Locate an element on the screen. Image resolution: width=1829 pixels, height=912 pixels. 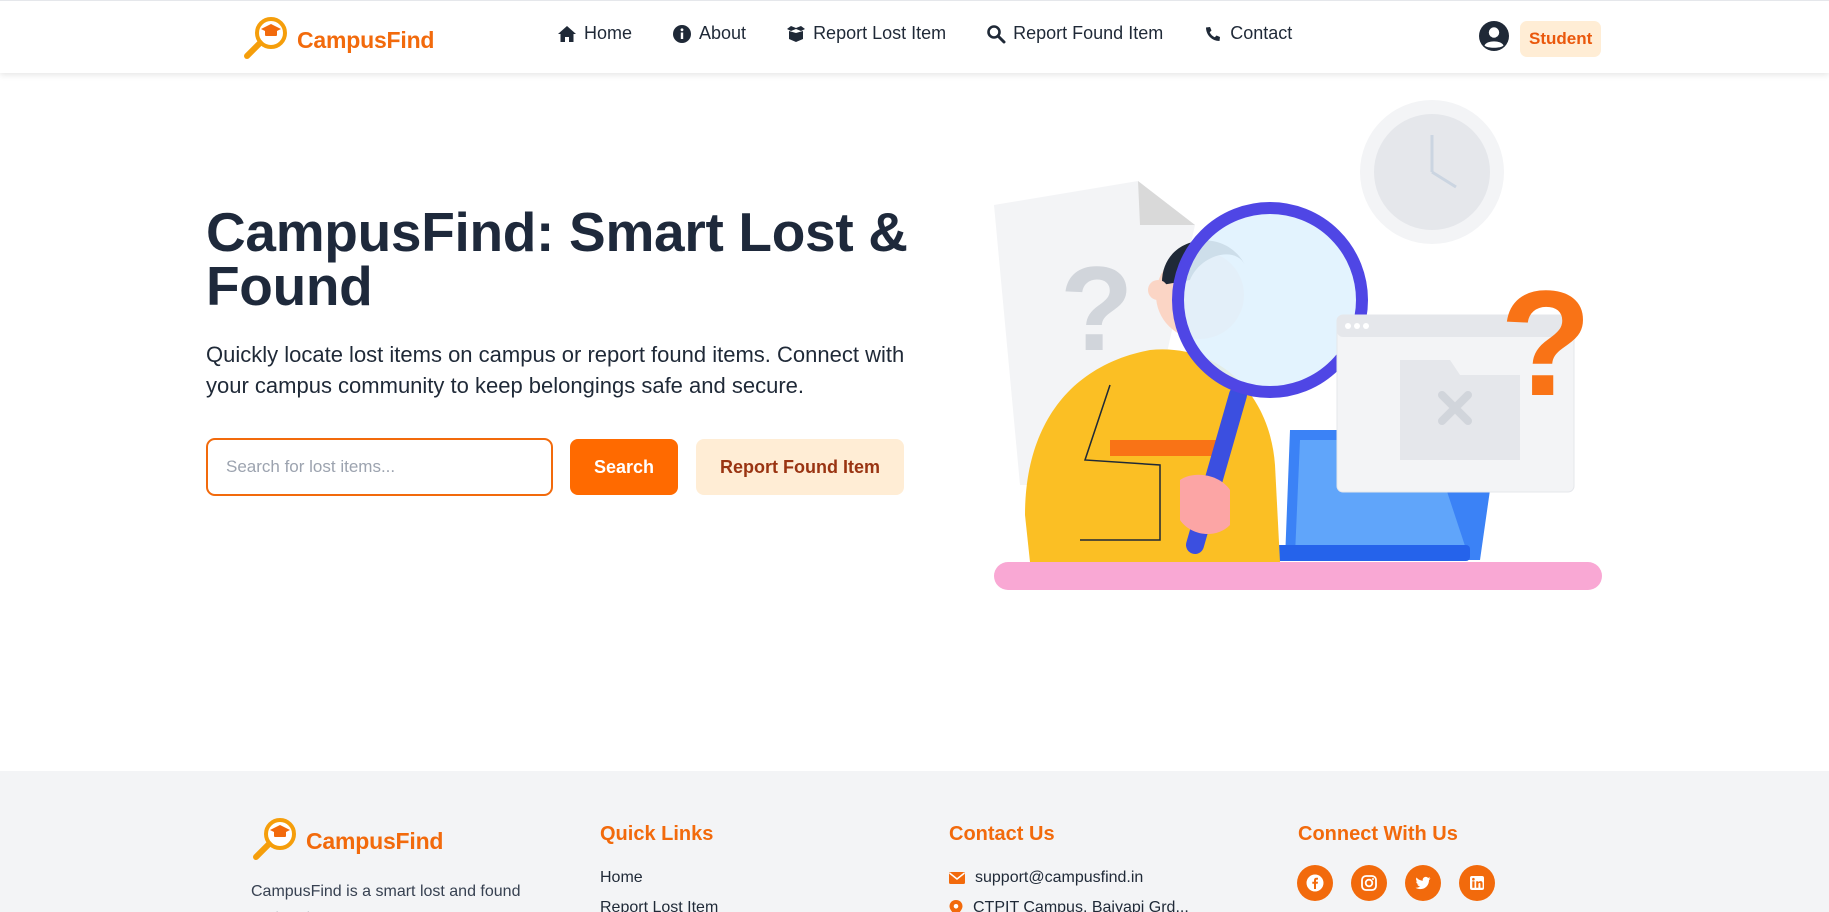
nav-item-label: Report Lost Item is located at coordinates (880, 33).